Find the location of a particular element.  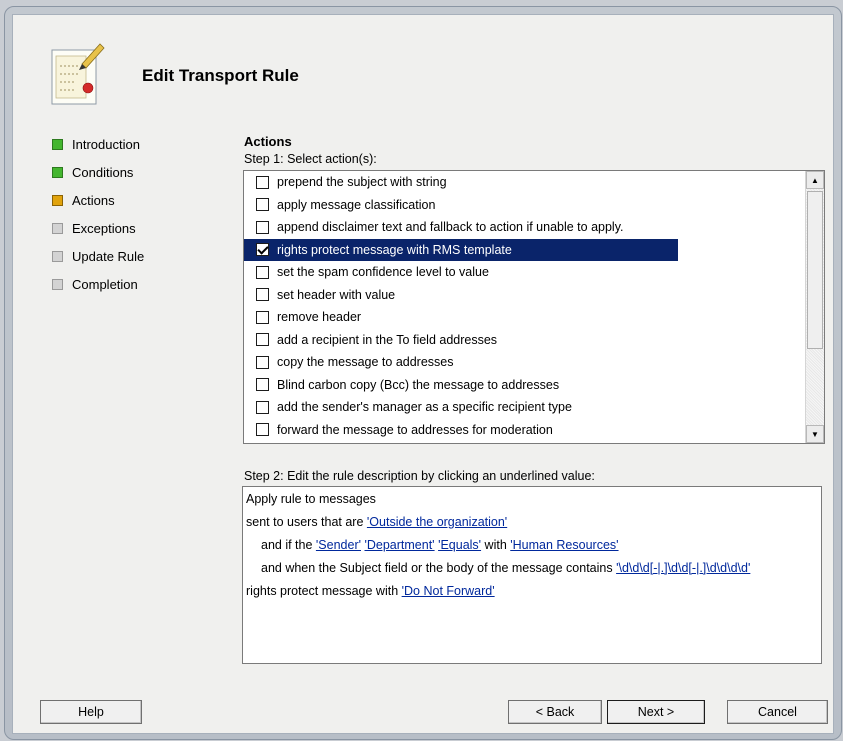

nav-item-completion: Completion is located at coordinates (98, 284).